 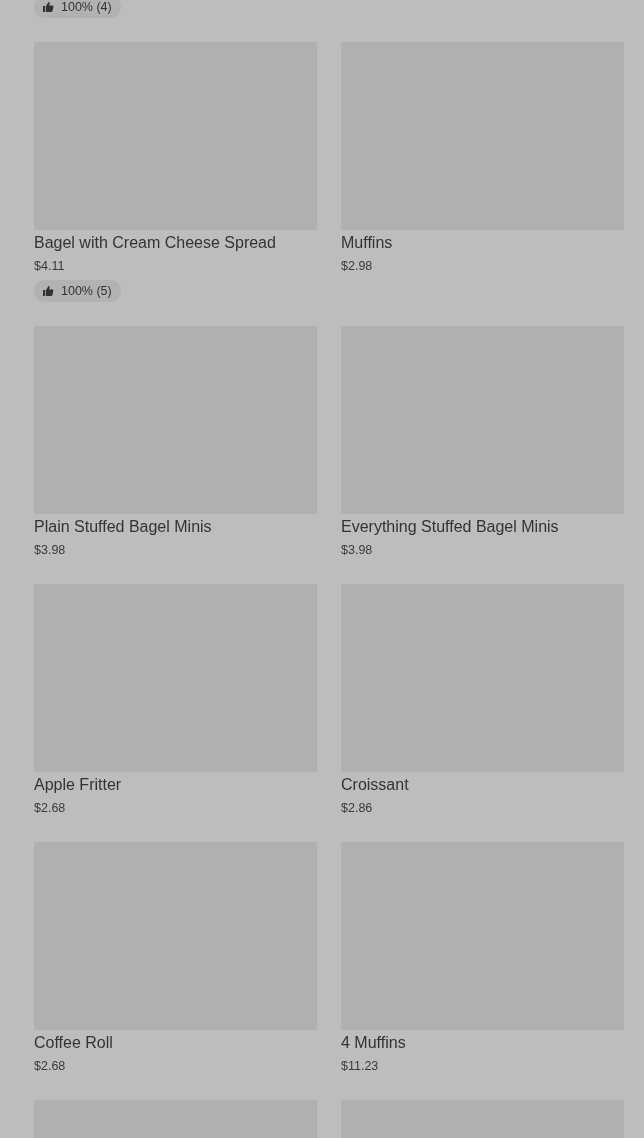 I want to click on product-name: Everything Stuffed Bagel Minis, so click(x=450, y=527).